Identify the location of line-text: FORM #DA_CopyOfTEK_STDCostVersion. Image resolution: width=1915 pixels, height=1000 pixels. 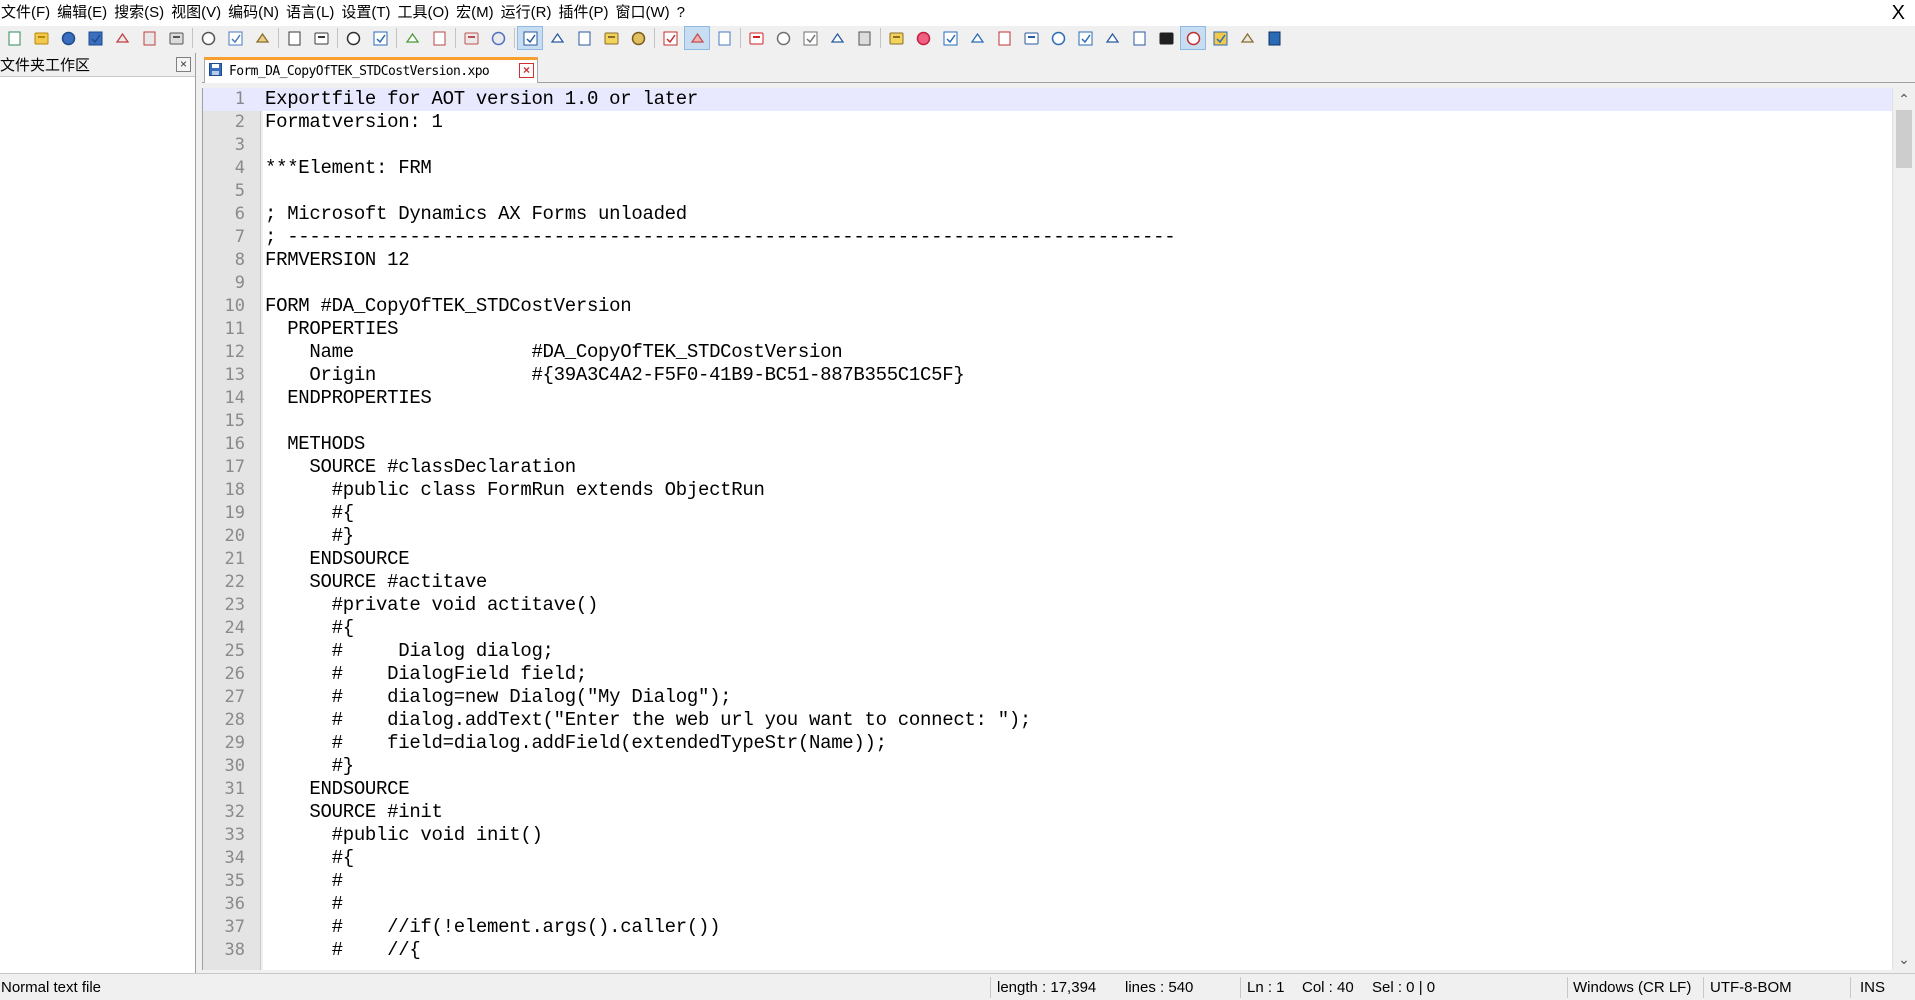
(448, 306).